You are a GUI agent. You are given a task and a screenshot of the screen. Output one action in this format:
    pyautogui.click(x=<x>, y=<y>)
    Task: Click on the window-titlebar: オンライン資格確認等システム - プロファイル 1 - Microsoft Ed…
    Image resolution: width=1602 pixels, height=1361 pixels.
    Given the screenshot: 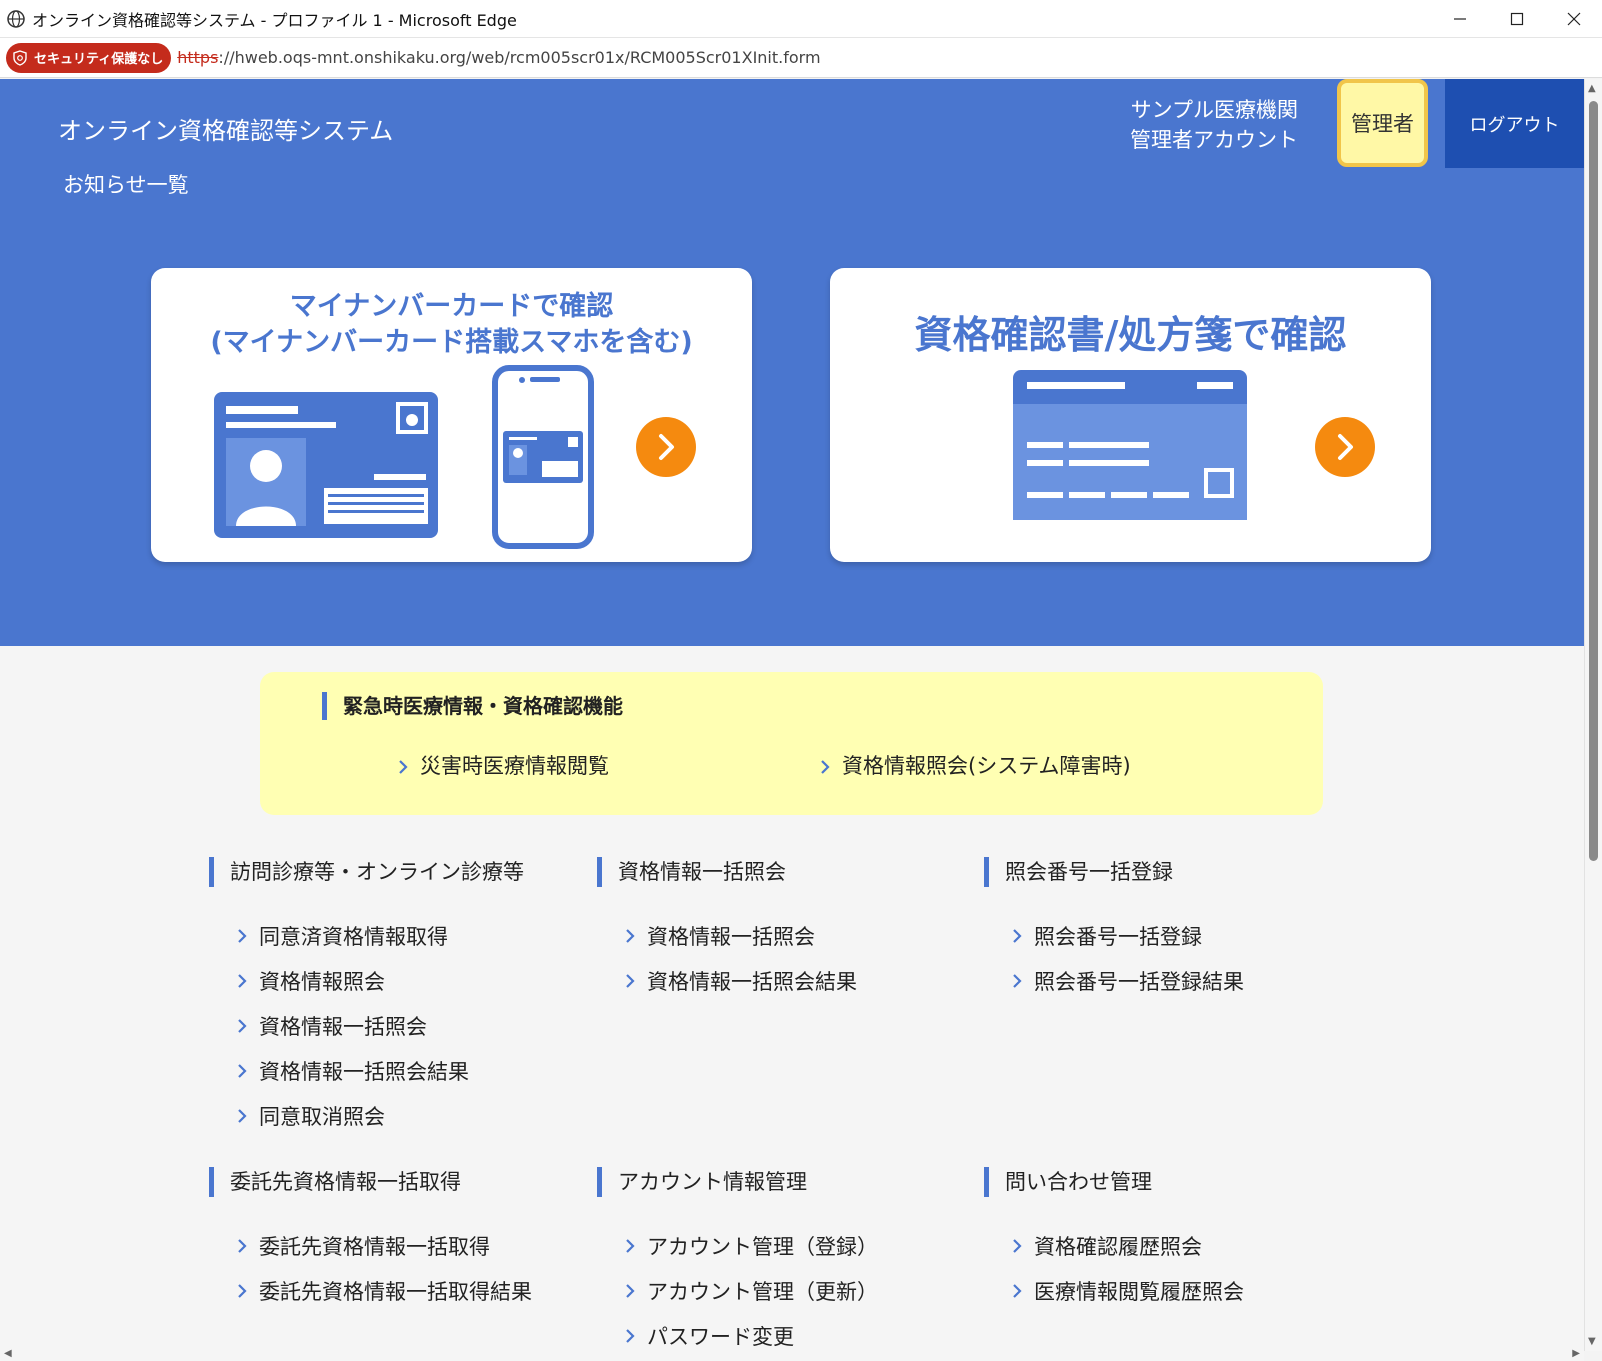 What is the action you would take?
    pyautogui.click(x=801, y=19)
    